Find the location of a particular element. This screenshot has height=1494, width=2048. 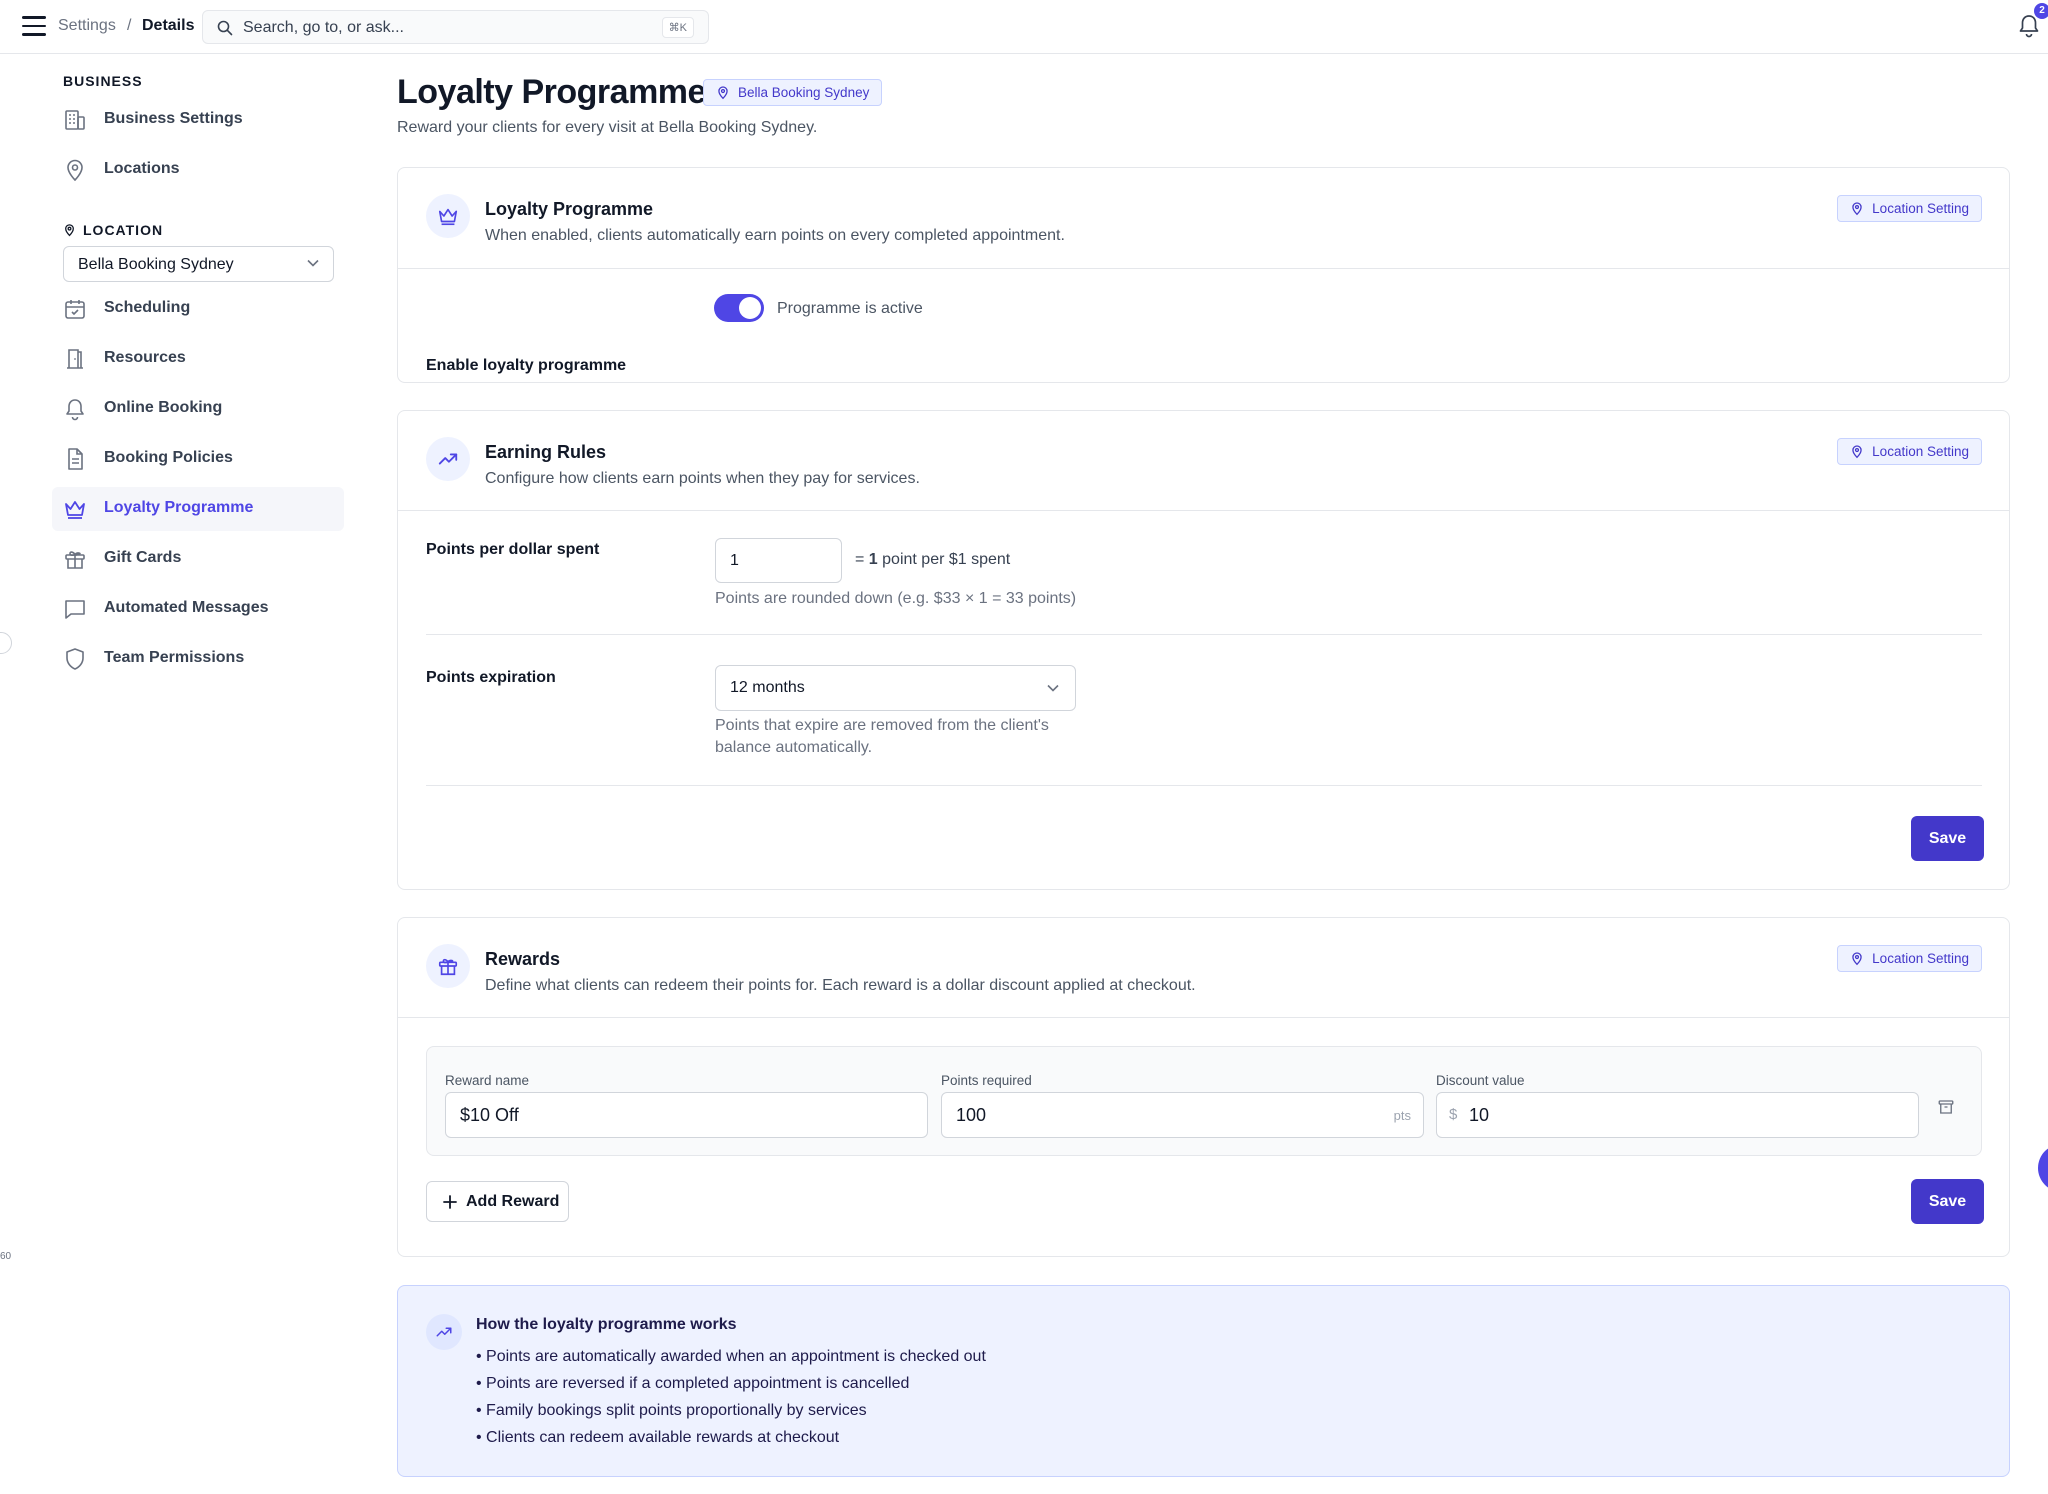

sidebar-item-business-settings: Business Settings is located at coordinates (198, 120).